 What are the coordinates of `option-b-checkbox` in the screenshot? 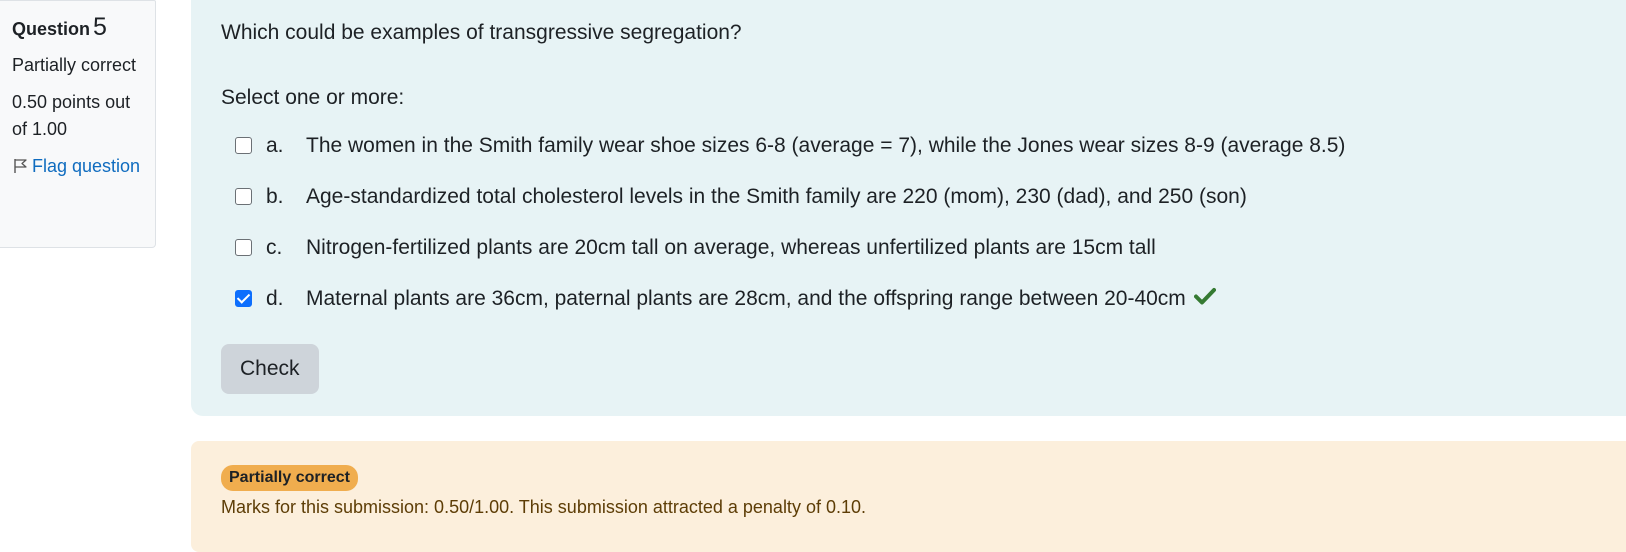 It's located at (243, 196).